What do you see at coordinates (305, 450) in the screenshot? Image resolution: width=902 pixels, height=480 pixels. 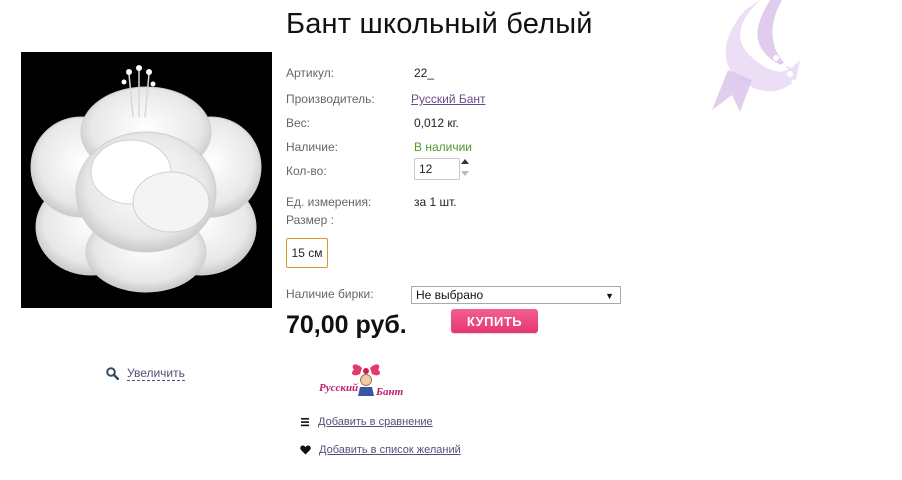 I see `heart-icon` at bounding box center [305, 450].